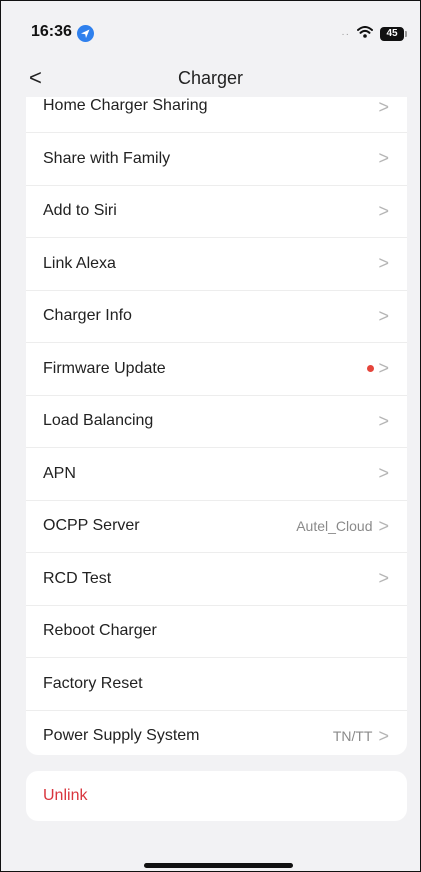  Describe the element at coordinates (216, 527) in the screenshot. I see `list-item-ocpp-server: OCPP Server Autel_Cloud >` at that location.